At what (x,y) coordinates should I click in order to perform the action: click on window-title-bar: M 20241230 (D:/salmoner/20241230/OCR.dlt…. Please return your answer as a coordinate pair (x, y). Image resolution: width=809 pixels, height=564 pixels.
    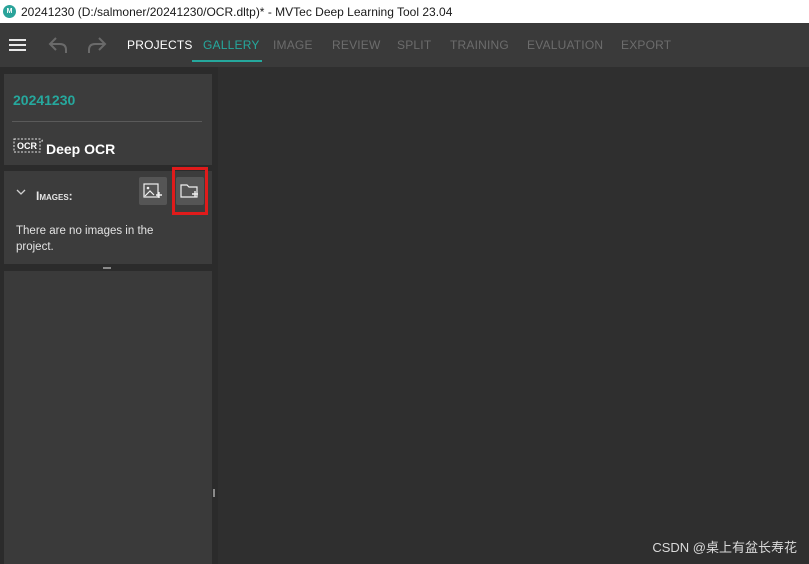
    Looking at the image, I should click on (404, 11).